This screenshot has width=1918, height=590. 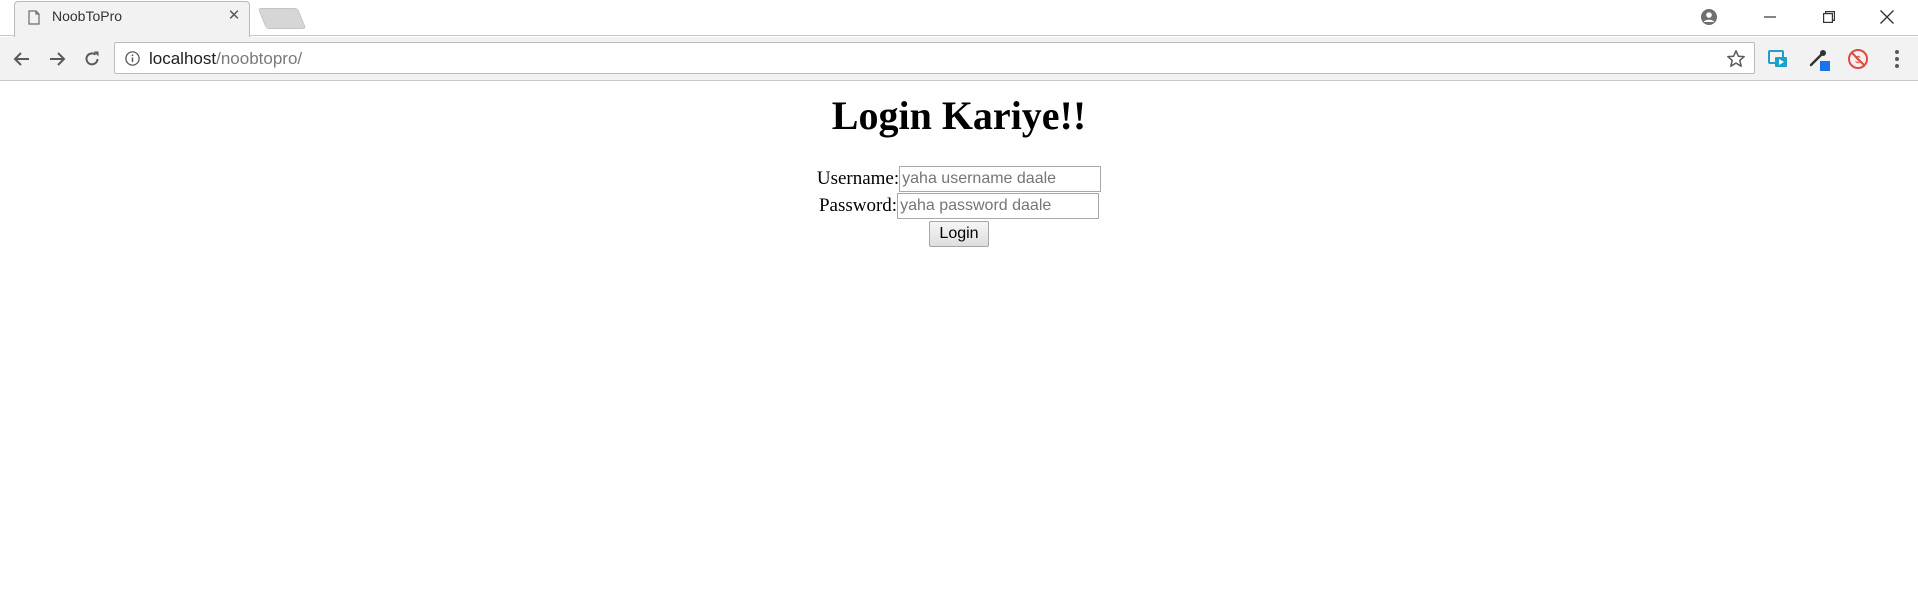 What do you see at coordinates (92, 59) in the screenshot?
I see `reload-icon` at bounding box center [92, 59].